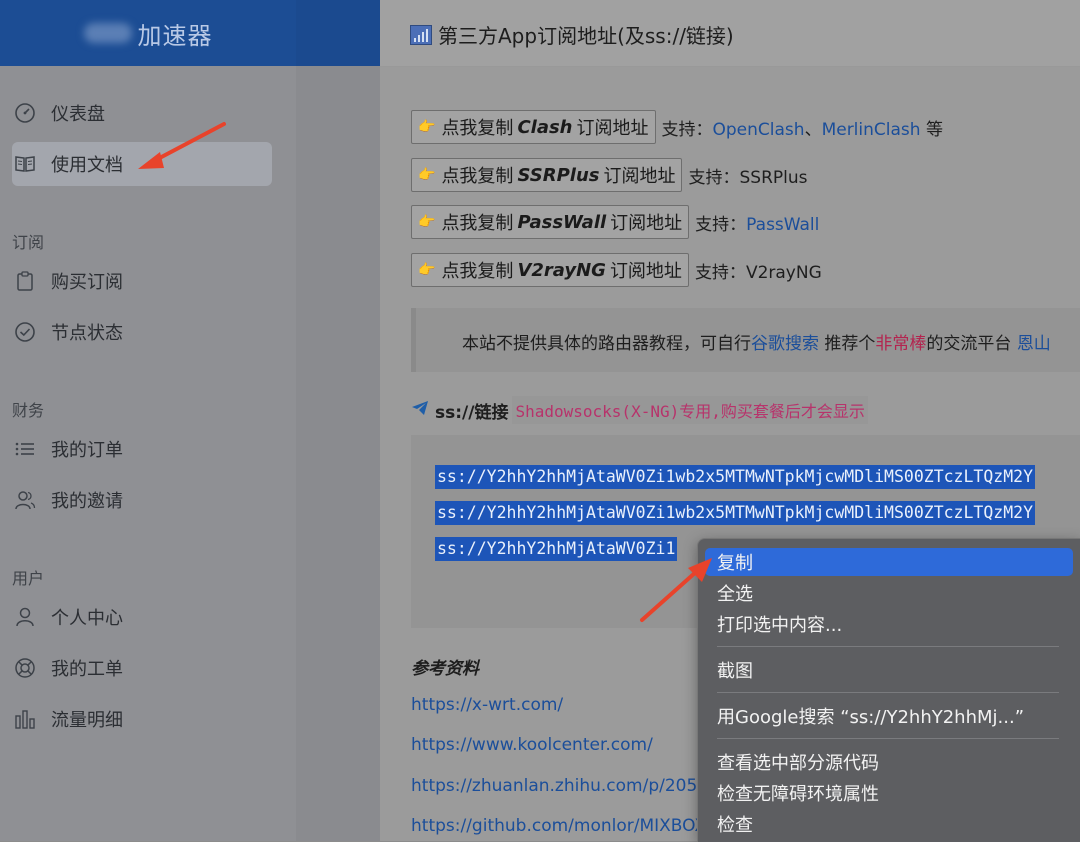 Image resolution: width=1080 pixels, height=842 pixels. What do you see at coordinates (87, 669) in the screenshot?
I see `sidebar-item-label: 我的工单` at bounding box center [87, 669].